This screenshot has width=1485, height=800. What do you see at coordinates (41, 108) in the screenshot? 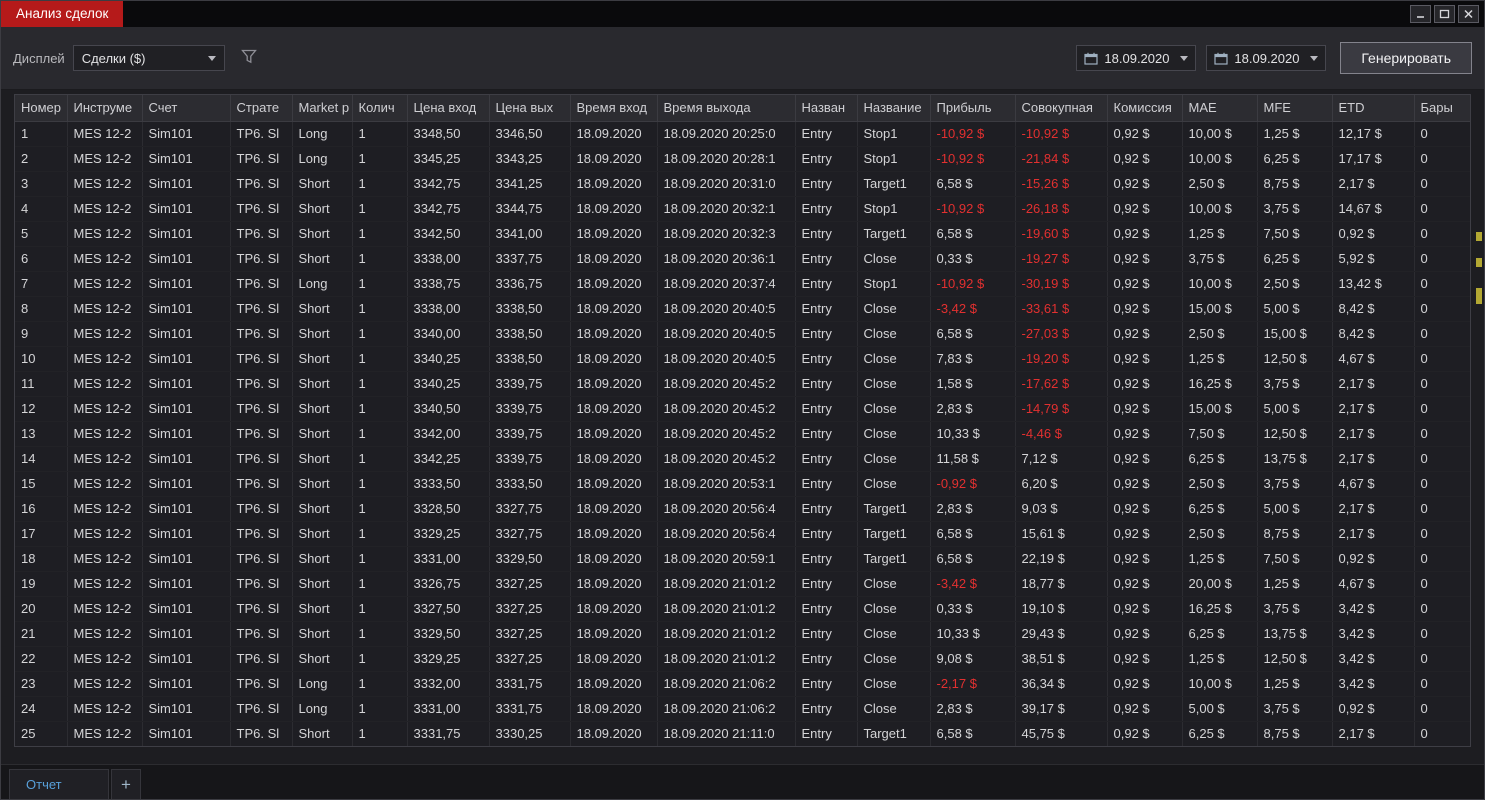
I see `column-header: Номер` at bounding box center [41, 108].